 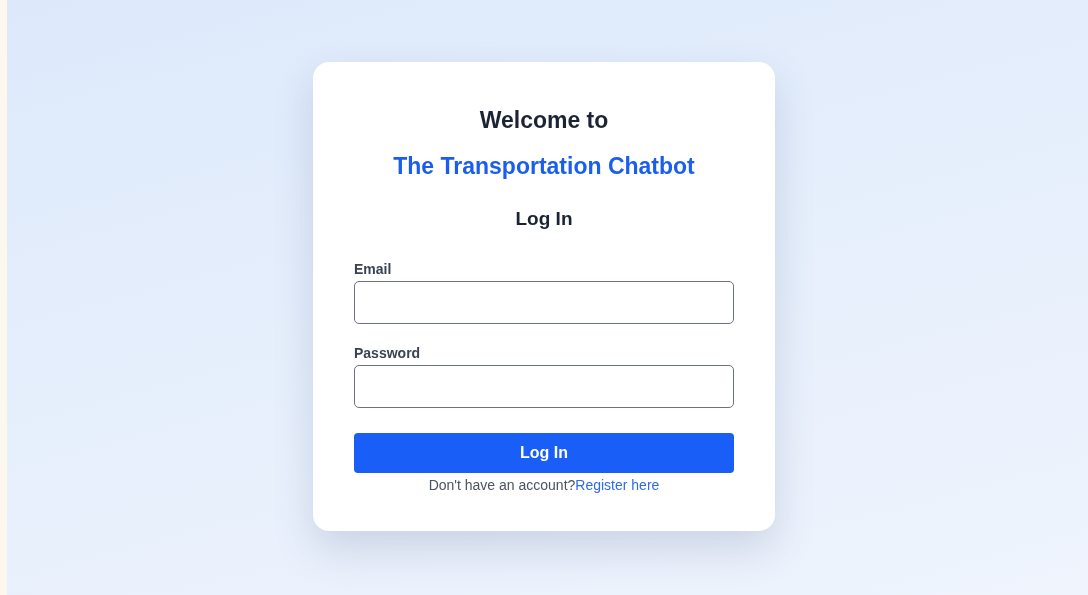 What do you see at coordinates (544, 219) in the screenshot?
I see `form-heading: Log In` at bounding box center [544, 219].